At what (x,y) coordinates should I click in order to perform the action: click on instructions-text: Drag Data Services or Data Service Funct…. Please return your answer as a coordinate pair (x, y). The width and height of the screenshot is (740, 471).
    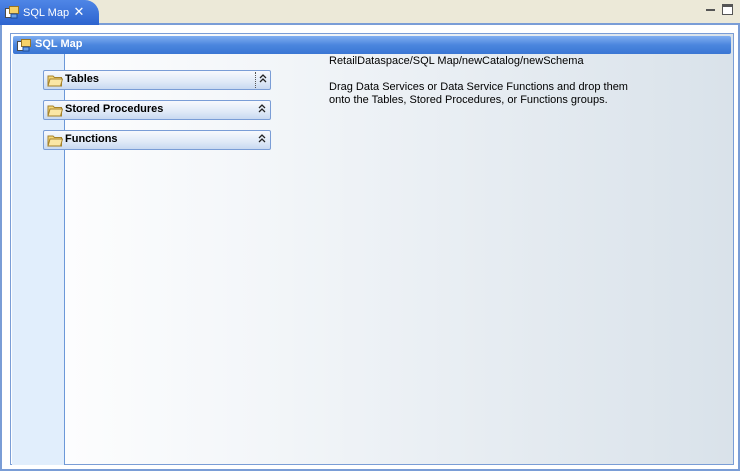
    Looking at the image, I should click on (478, 94).